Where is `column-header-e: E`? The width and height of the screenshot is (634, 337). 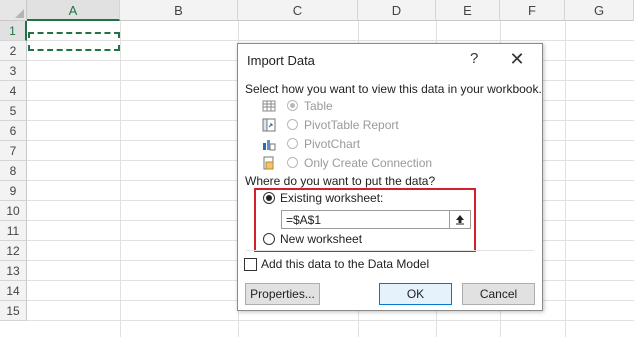 column-header-e: E is located at coordinates (468, 10).